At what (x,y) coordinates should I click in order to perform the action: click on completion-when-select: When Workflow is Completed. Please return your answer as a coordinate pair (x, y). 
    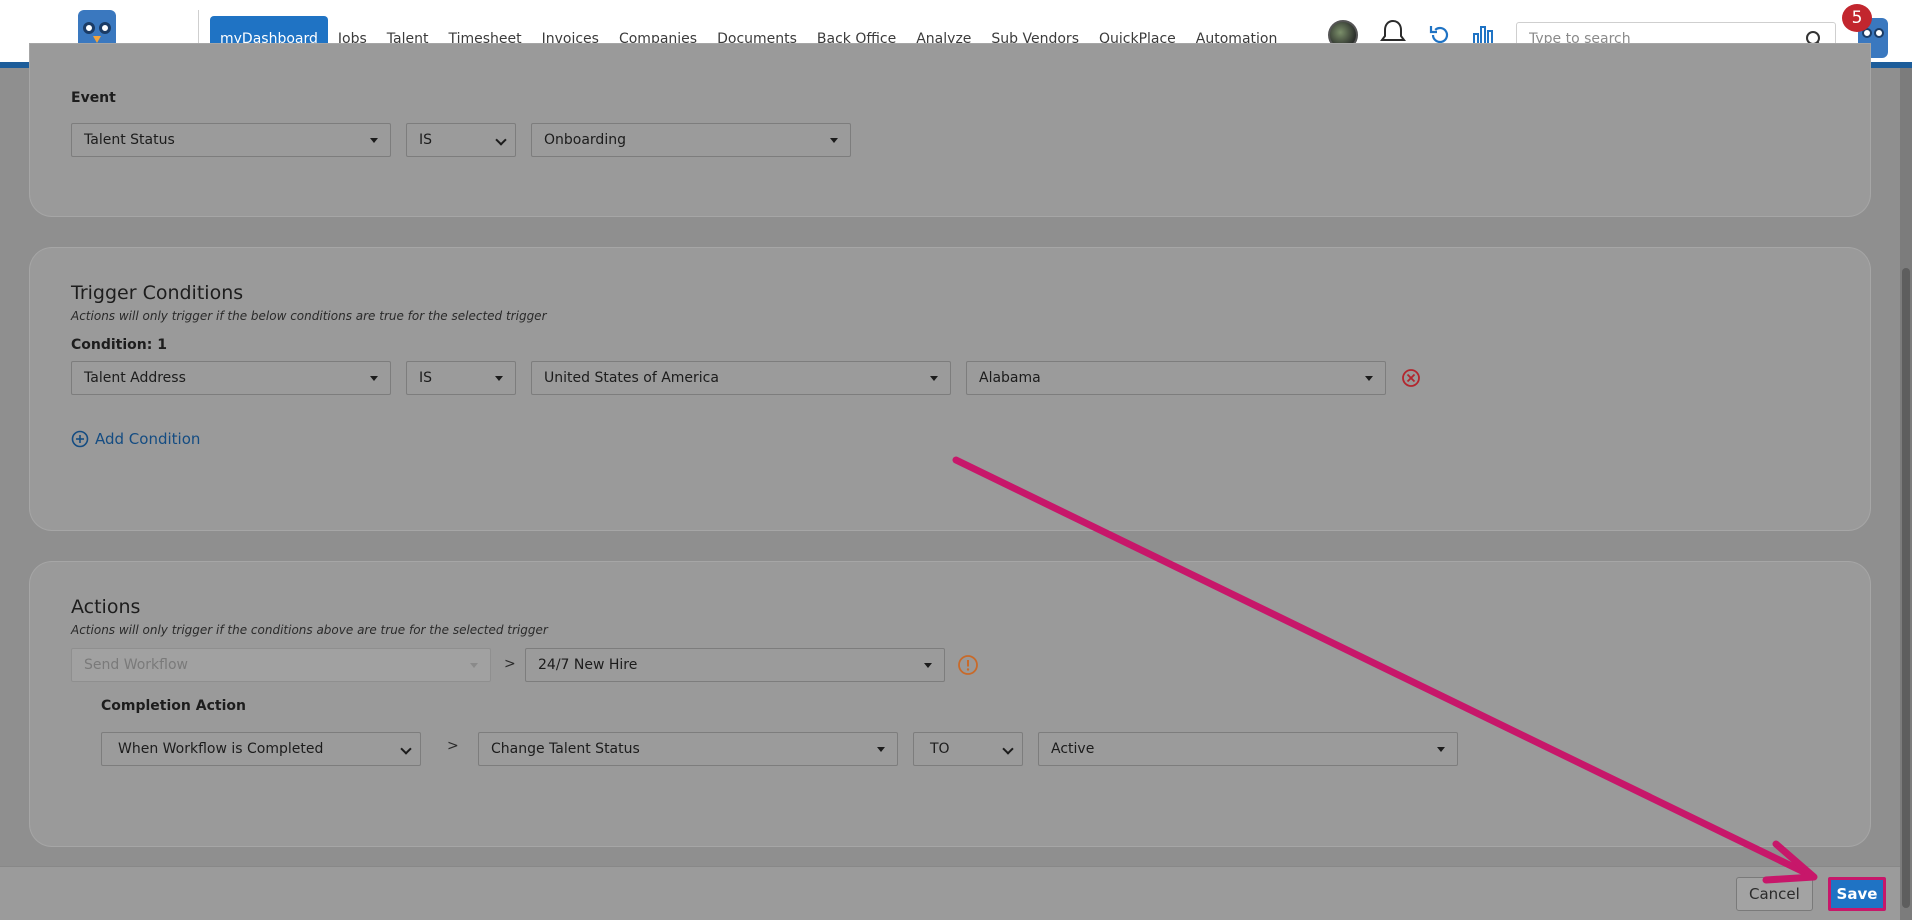
    Looking at the image, I should click on (261, 749).